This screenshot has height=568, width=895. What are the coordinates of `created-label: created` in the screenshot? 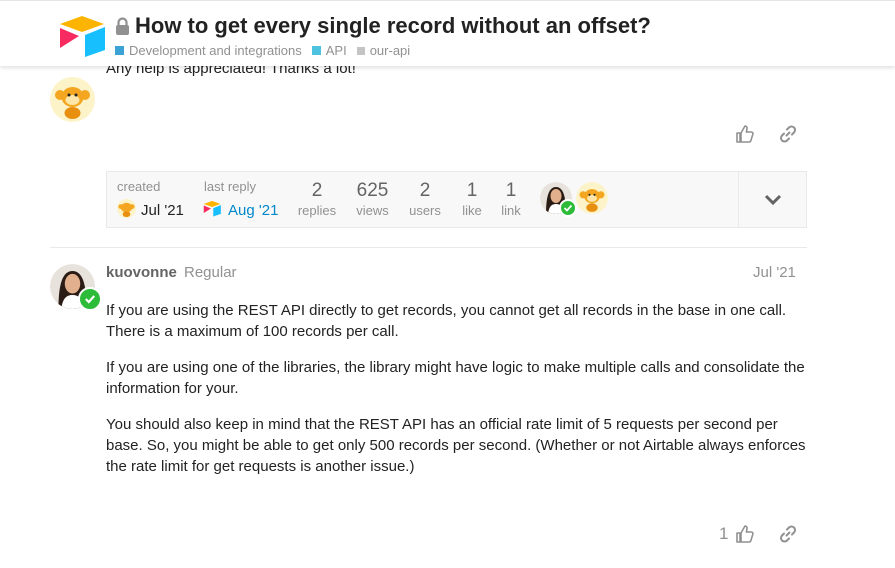 It's located at (139, 186).